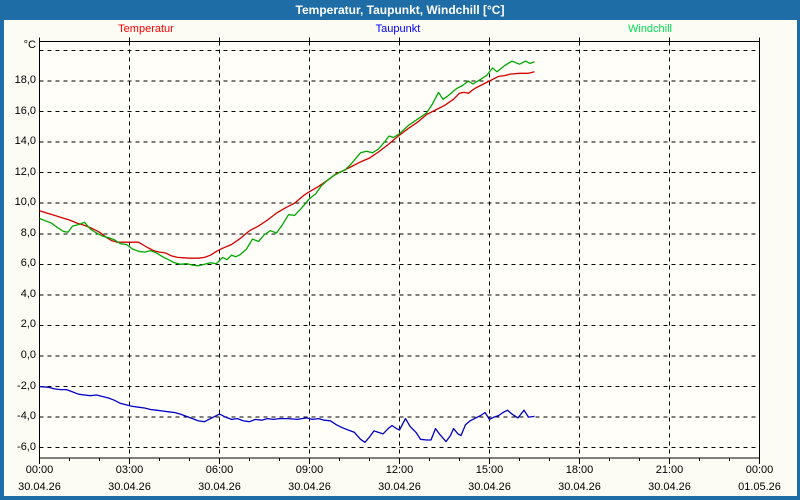  What do you see at coordinates (759, 487) in the screenshot?
I see `x-tick-date-label: 01.05.26` at bounding box center [759, 487].